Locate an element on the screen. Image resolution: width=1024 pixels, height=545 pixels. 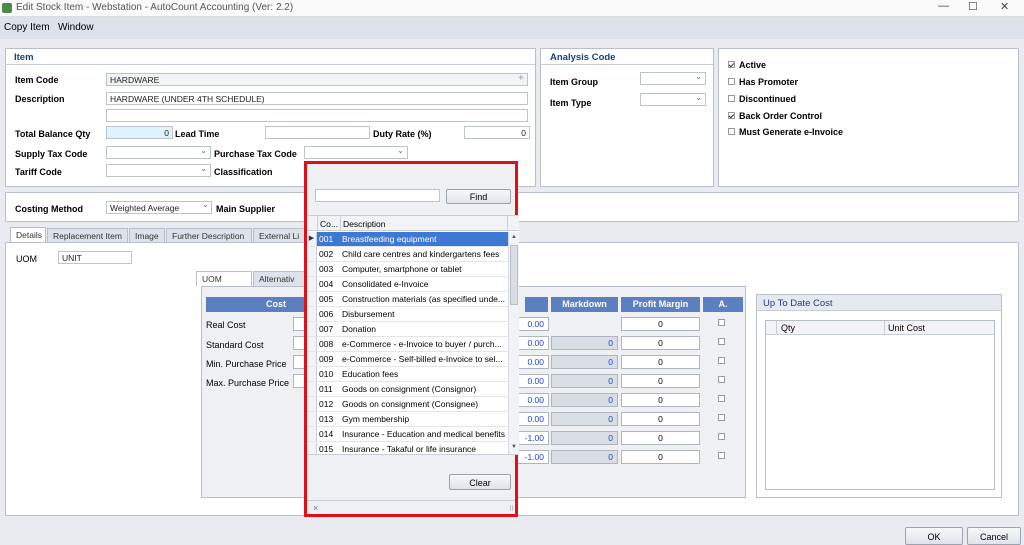
chevron-down-icon: ⌄ is located at coordinates (203, 150).